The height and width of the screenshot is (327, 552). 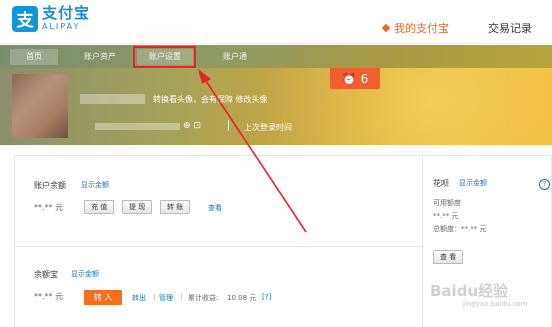 I want to click on blurred-account, so click(x=137, y=126).